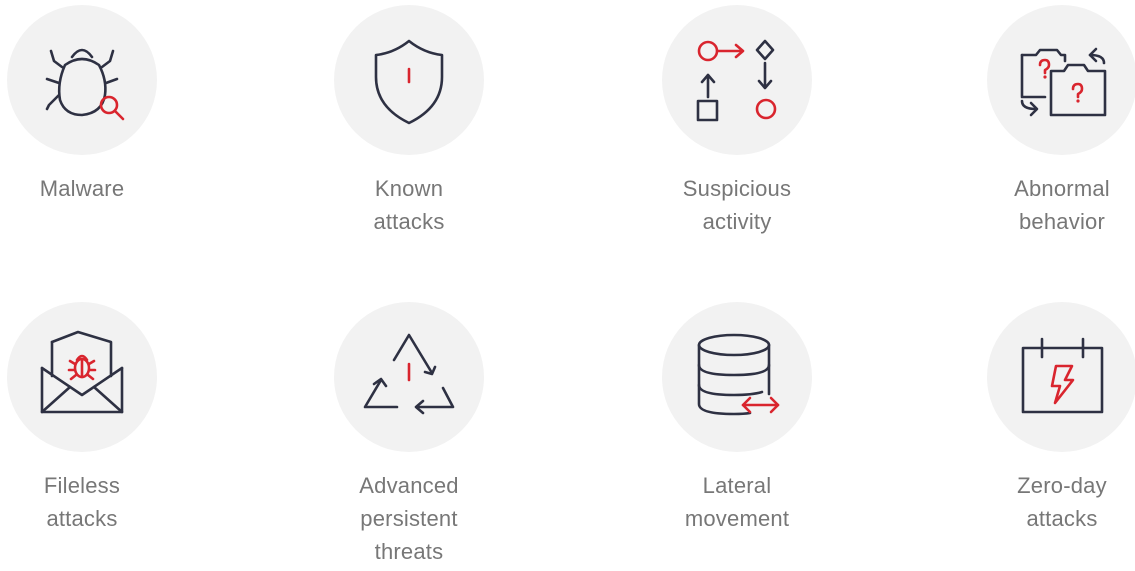 This screenshot has height=571, width=1135. Describe the element at coordinates (409, 205) in the screenshot. I see `threat-label: Known attacks` at that location.